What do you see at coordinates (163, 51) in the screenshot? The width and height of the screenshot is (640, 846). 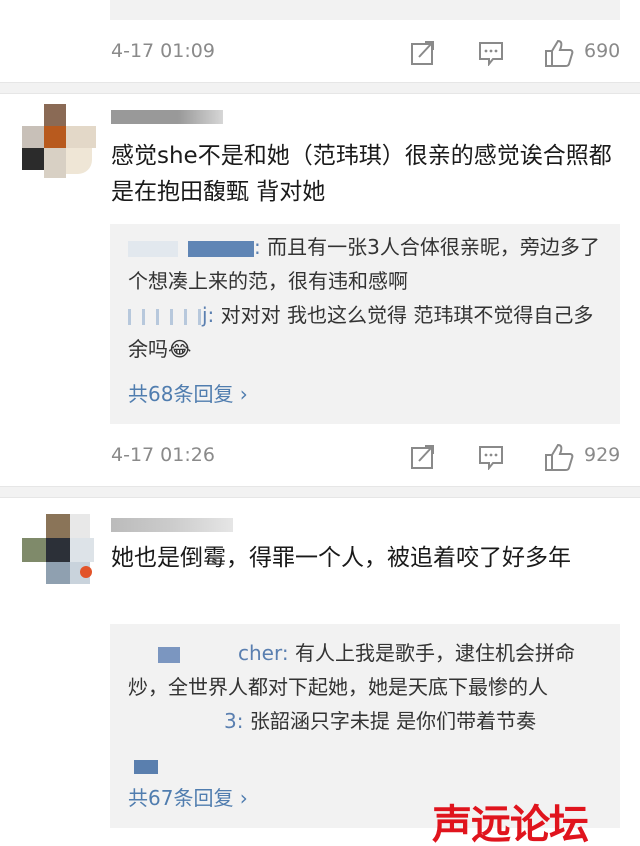 I see `comment-time: 4-17 01:09` at bounding box center [163, 51].